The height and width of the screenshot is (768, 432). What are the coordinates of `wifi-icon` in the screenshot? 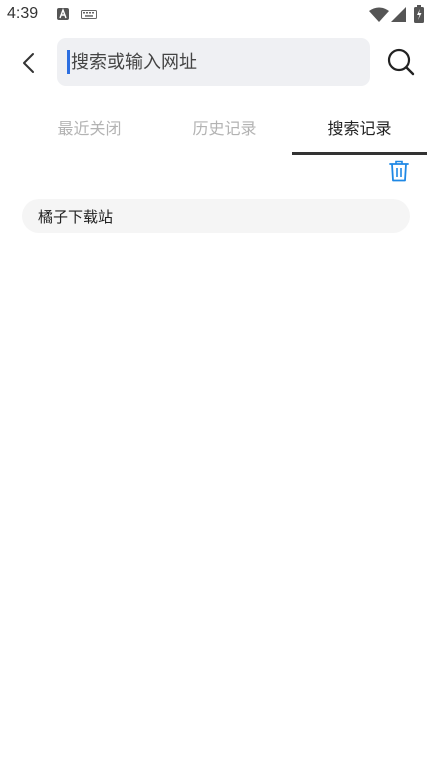 It's located at (379, 14).